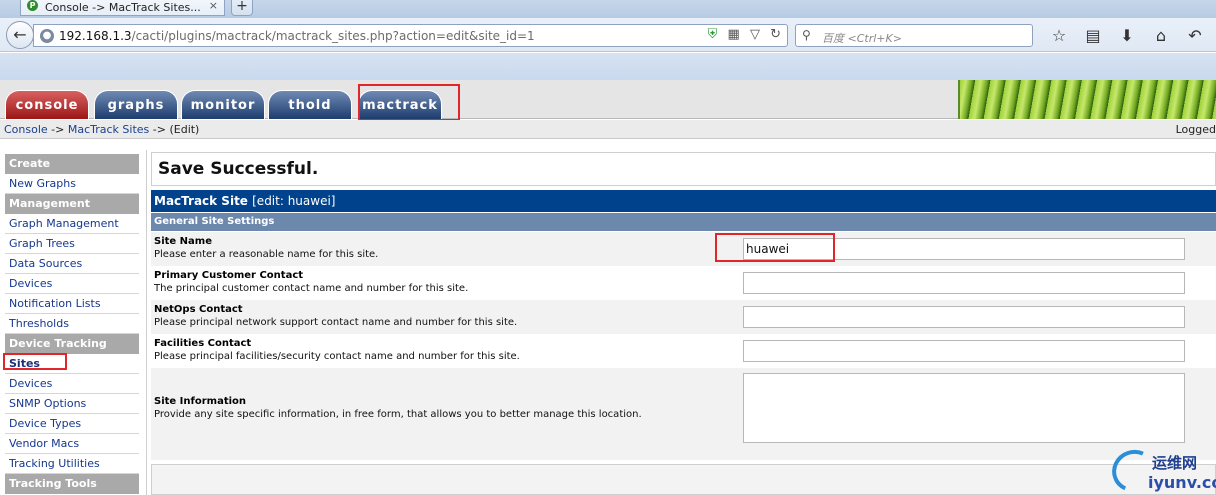 Image resolution: width=1216 pixels, height=495 pixels. What do you see at coordinates (741, 34) in the screenshot?
I see `url-bar-icons: ⛨ ▦ ▽ ↻` at bounding box center [741, 34].